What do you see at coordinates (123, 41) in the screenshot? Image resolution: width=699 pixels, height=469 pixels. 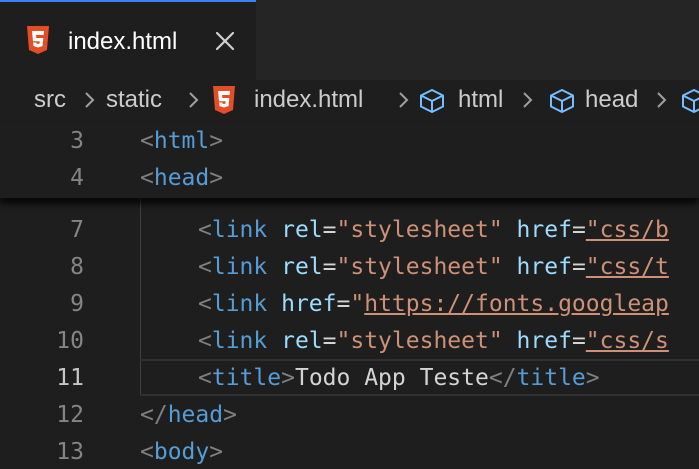 I see `tab-label: index.html` at bounding box center [123, 41].